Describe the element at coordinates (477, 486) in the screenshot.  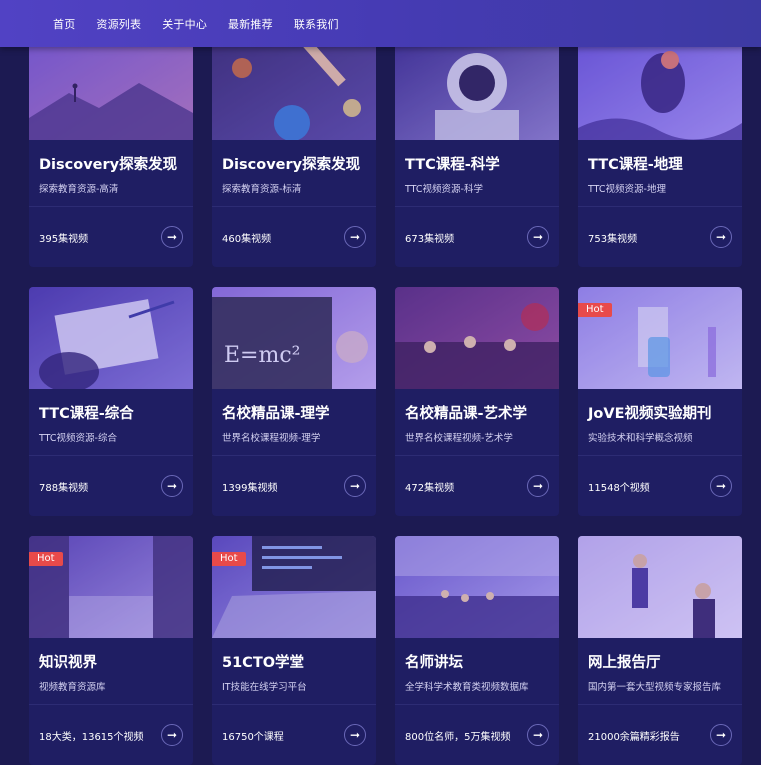
I see `card-footer: 472集视频 ➞` at that location.